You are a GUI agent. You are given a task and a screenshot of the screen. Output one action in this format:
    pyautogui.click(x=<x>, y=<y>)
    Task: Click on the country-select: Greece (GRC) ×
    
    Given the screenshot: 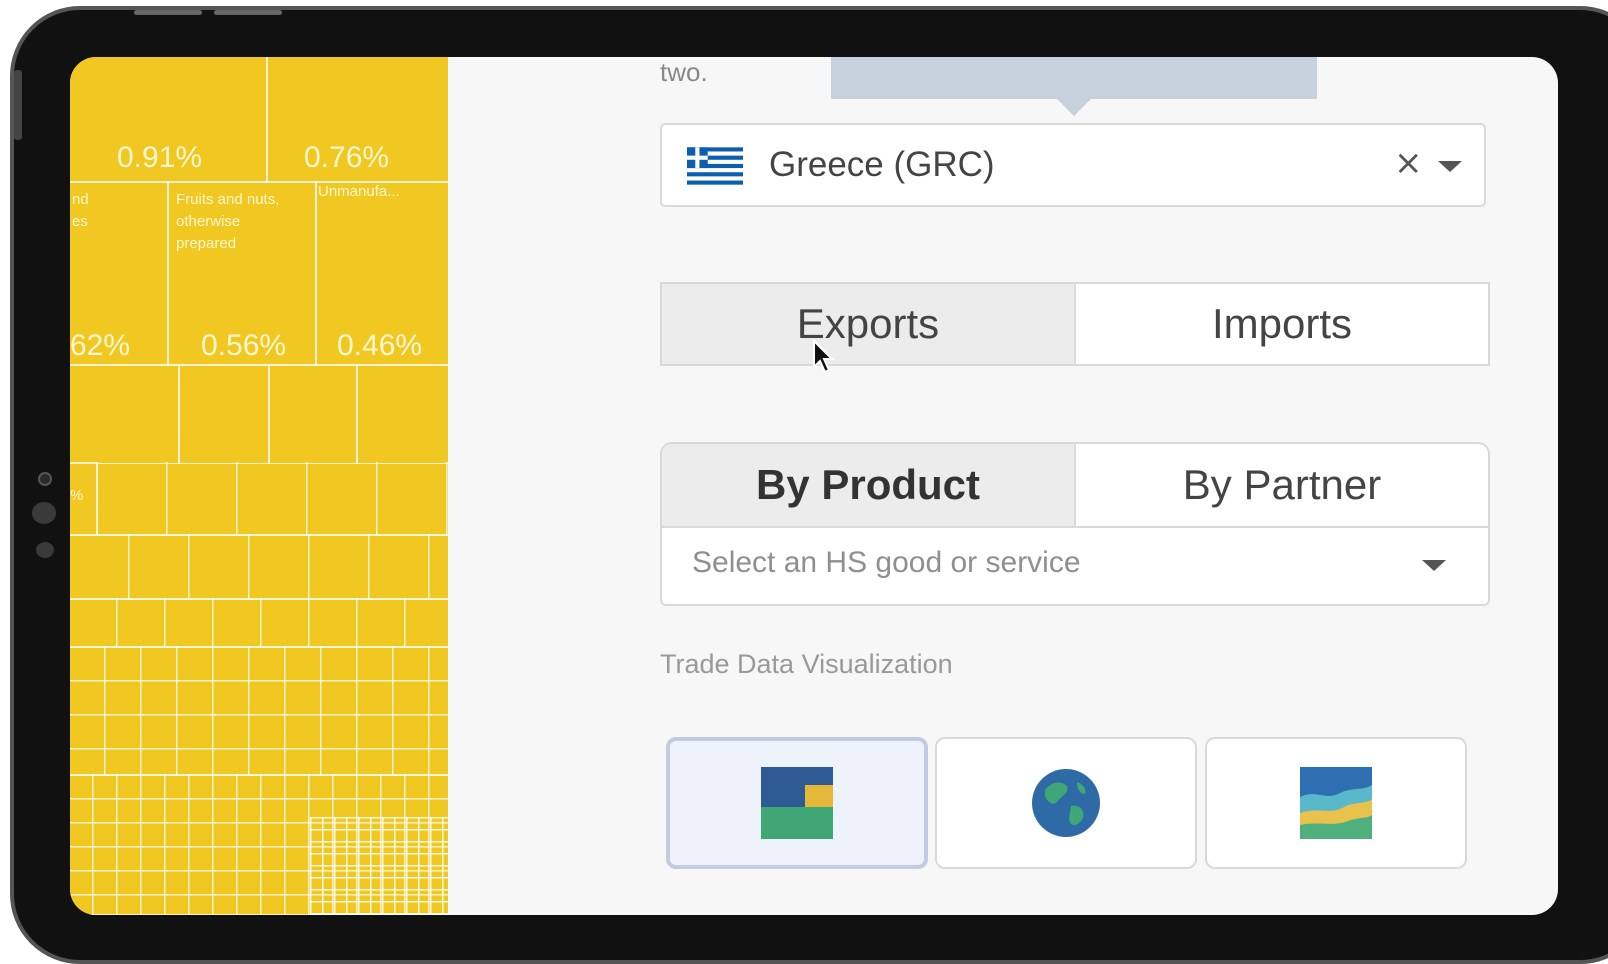 What is the action you would take?
    pyautogui.click(x=1073, y=165)
    